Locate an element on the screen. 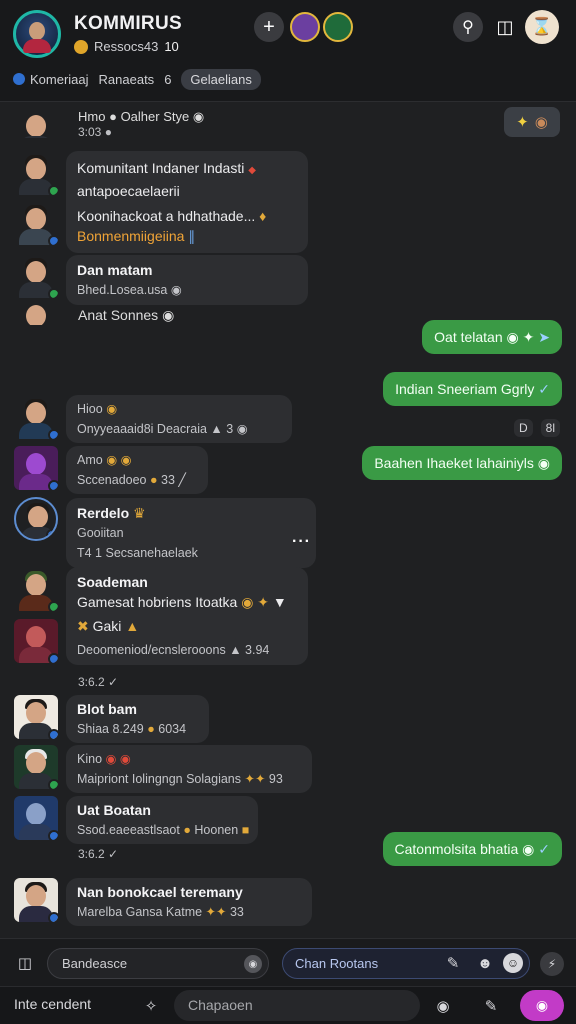  outgoing-message: Baahen Ihaeket lahainiyls ◉ is located at coordinates (462, 463).